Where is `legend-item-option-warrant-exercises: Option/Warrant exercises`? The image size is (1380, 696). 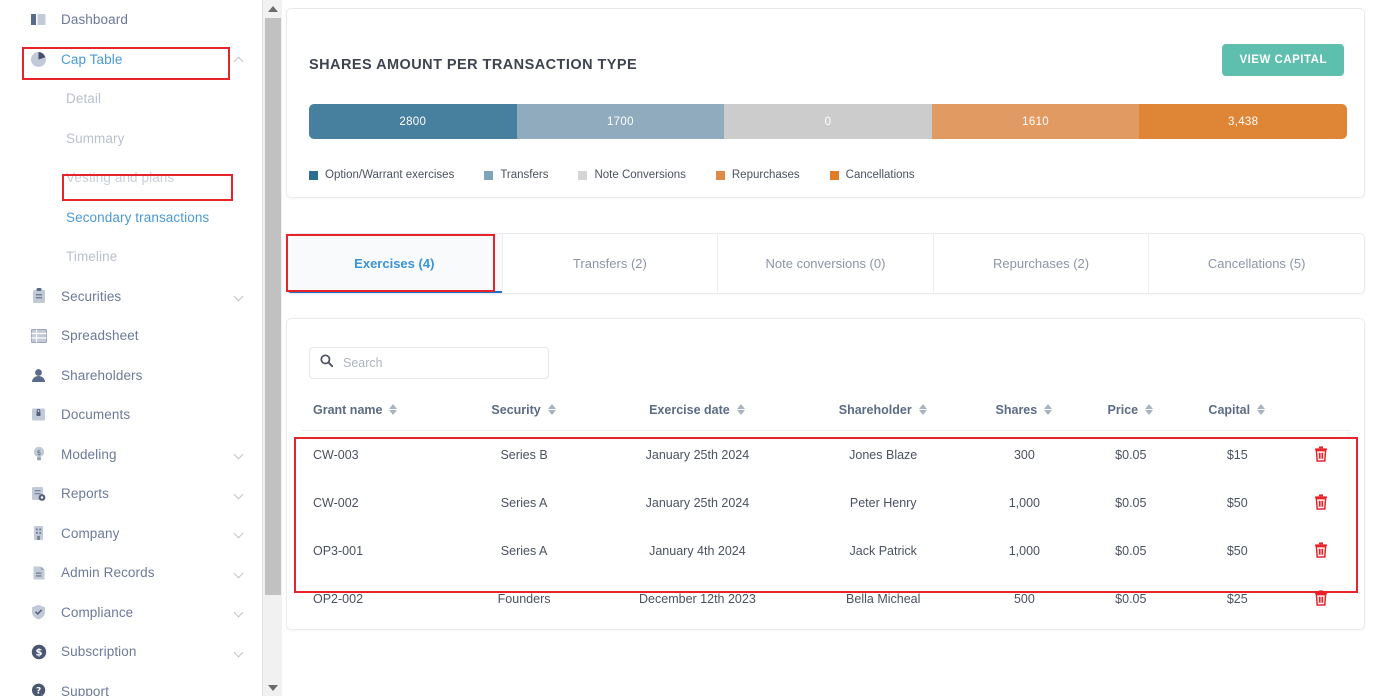 legend-item-option-warrant-exercises: Option/Warrant exercises is located at coordinates (381, 175).